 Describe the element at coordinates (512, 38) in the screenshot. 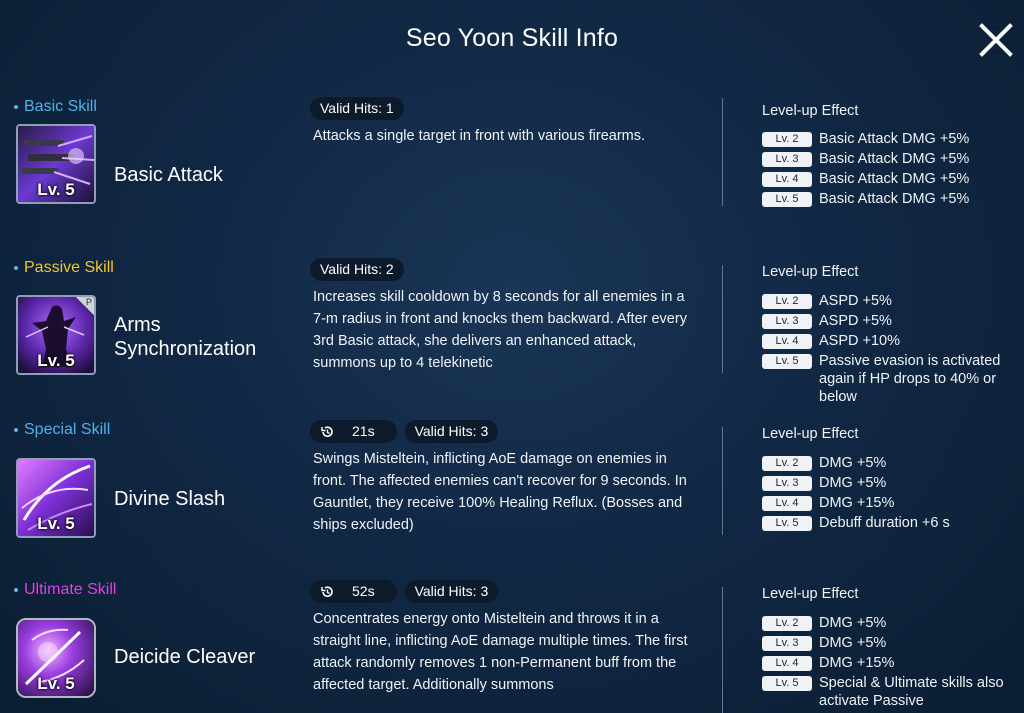

I see `page-title: Seo Yoon Skill Info` at that location.